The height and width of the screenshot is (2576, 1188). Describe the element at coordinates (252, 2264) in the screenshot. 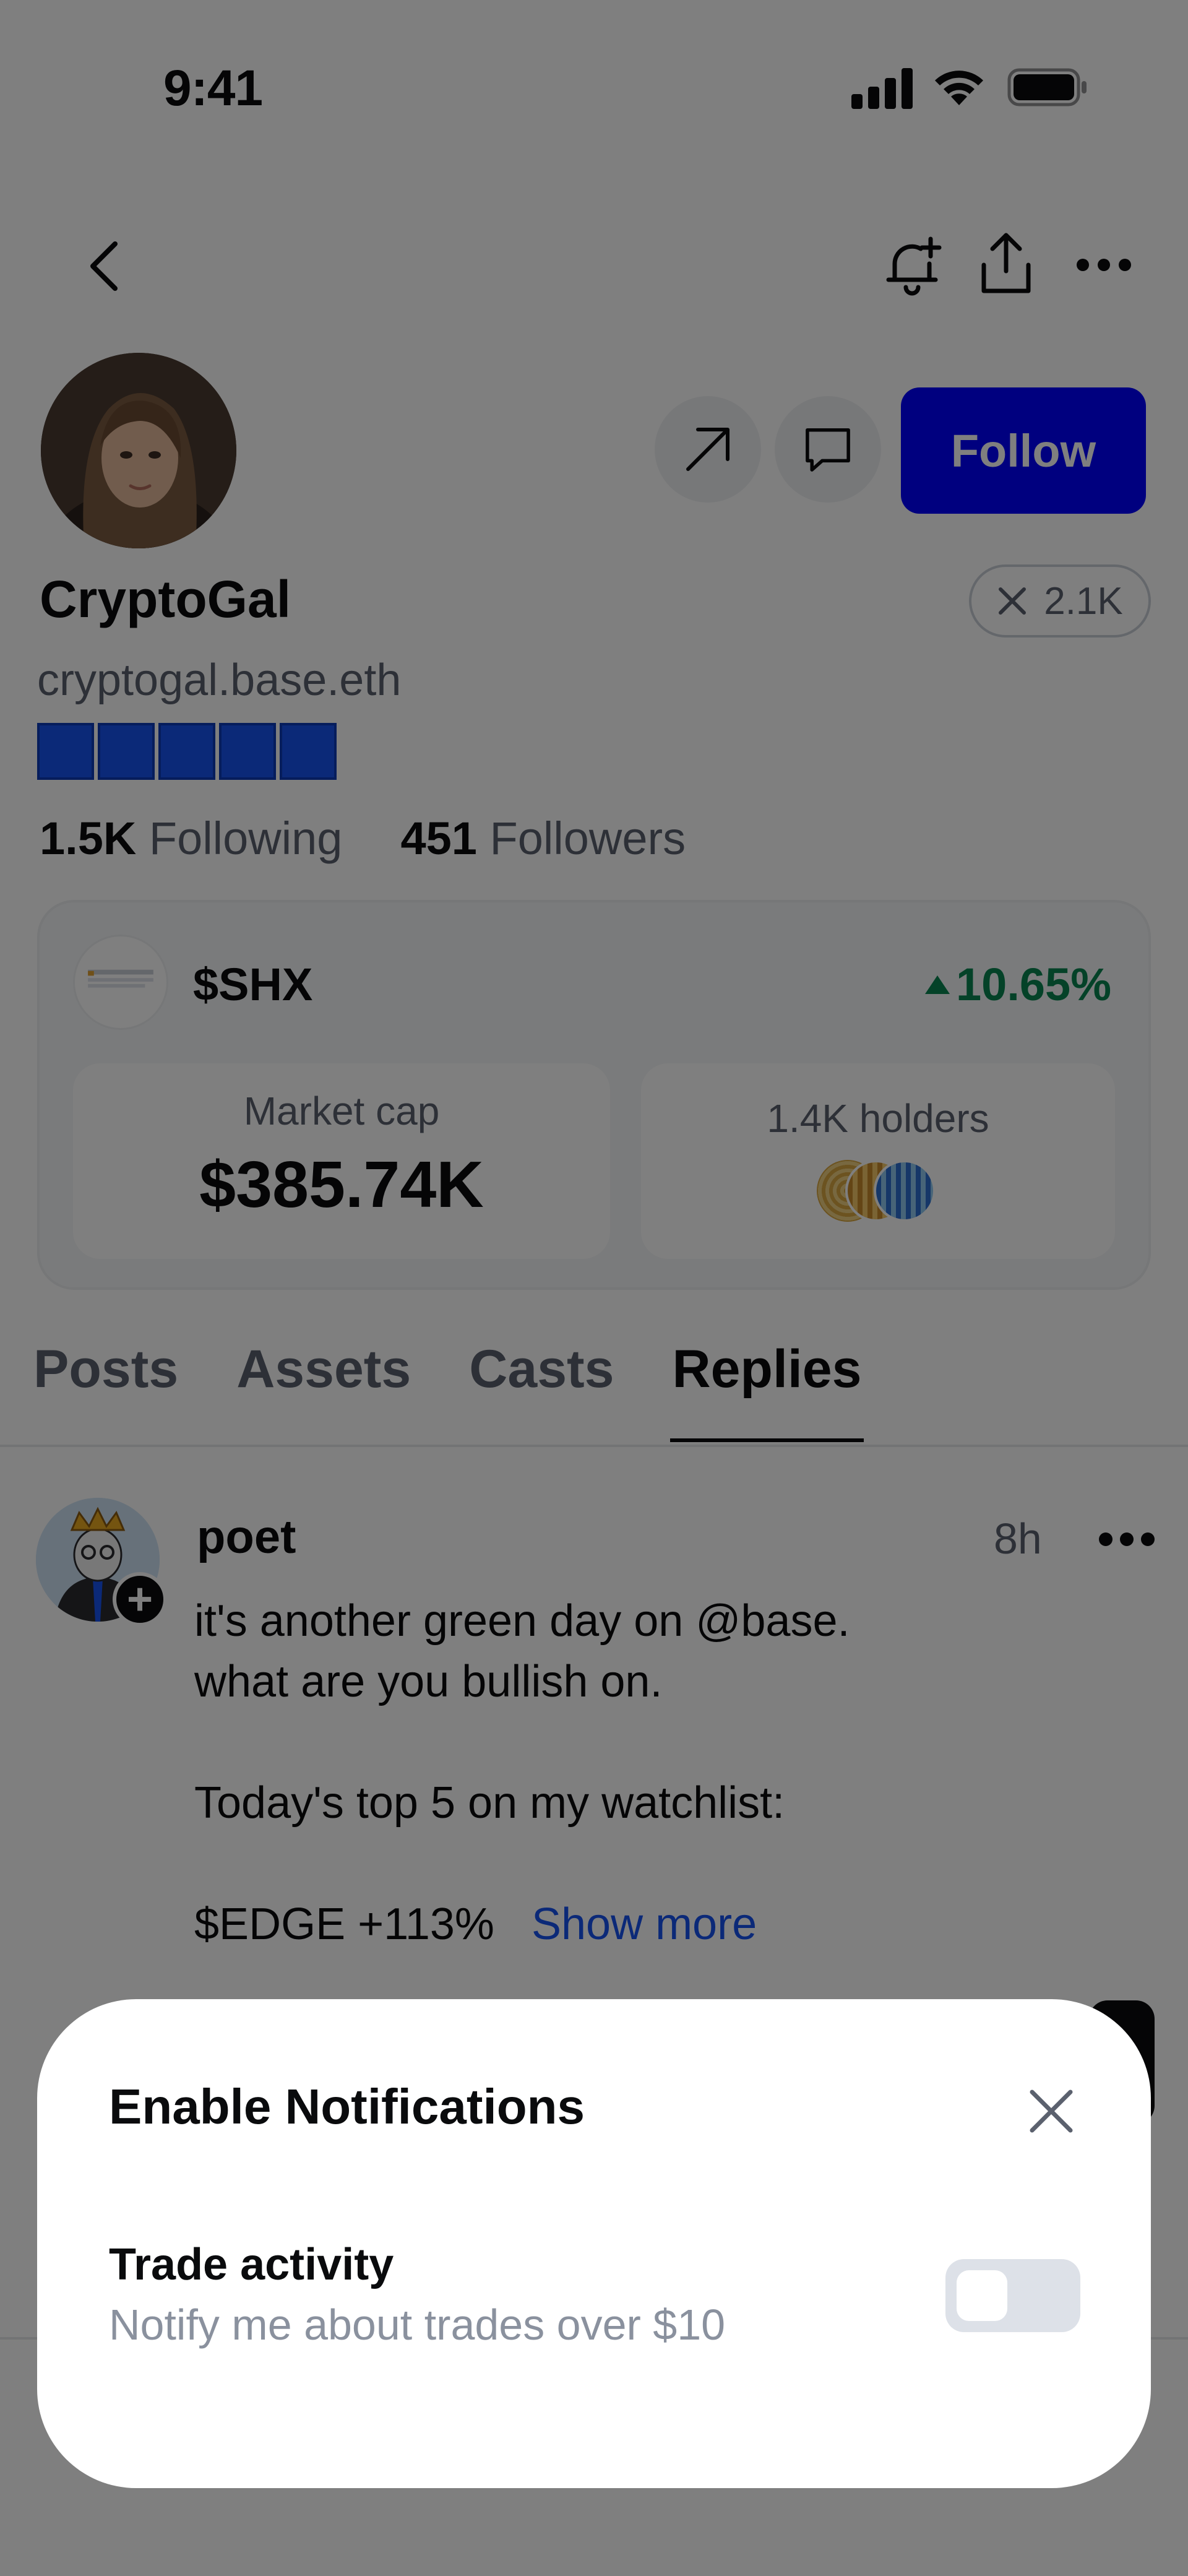

I see `trade-activity-title: Trade activity` at that location.